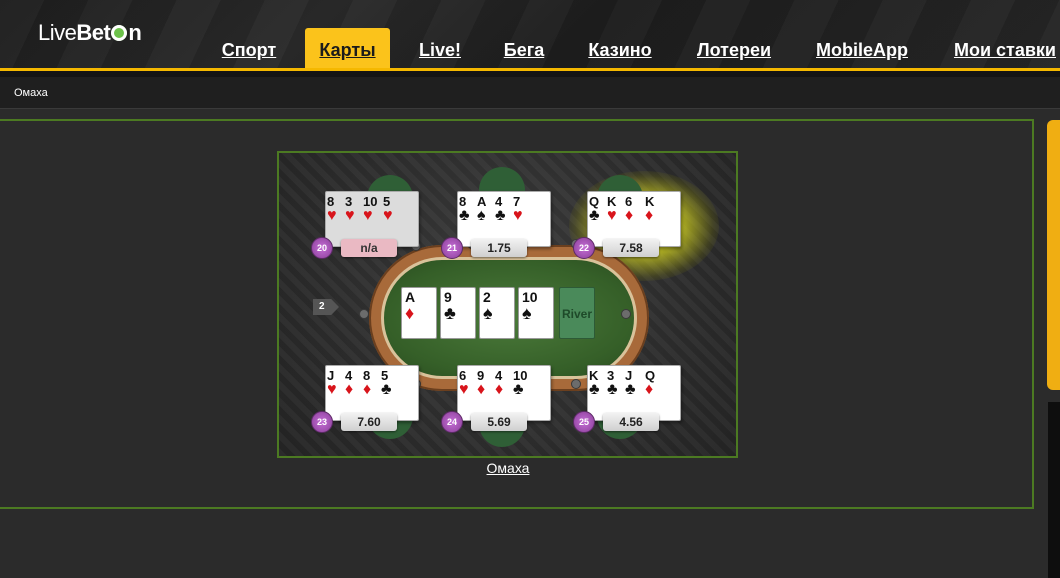 This screenshot has height=578, width=1060. Describe the element at coordinates (584, 248) in the screenshot. I see `seat-number-badge: 22` at that location.